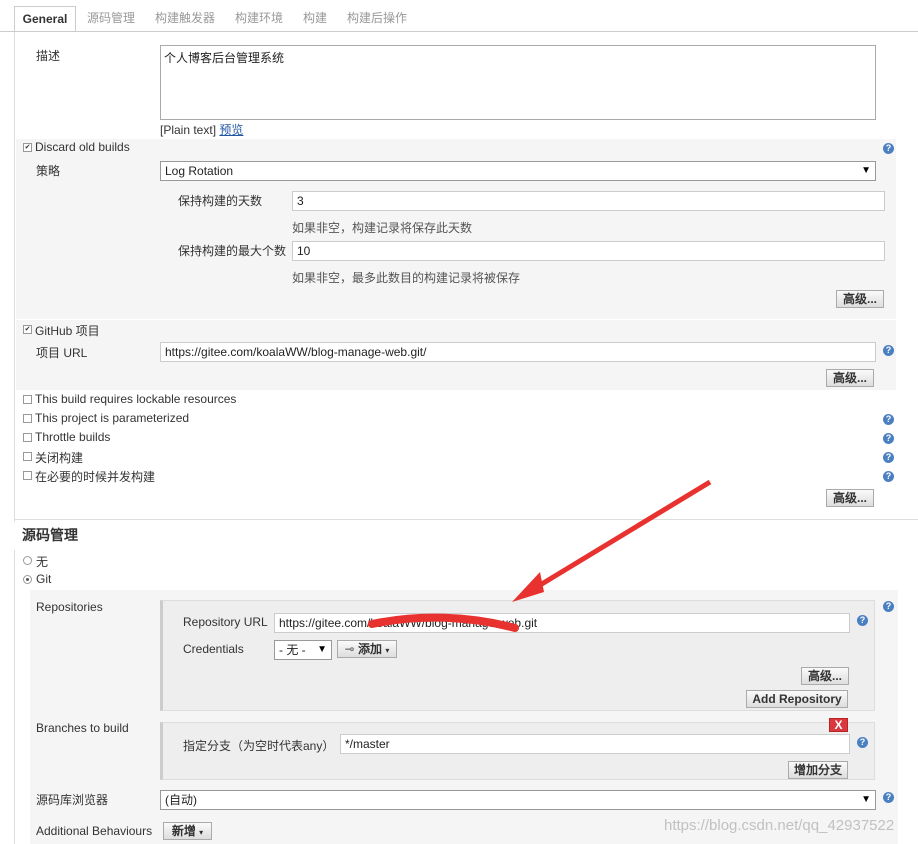  What do you see at coordinates (779, 825) in the screenshot?
I see `watermark: https://blog.csdn.net/qq_42937522` at bounding box center [779, 825].